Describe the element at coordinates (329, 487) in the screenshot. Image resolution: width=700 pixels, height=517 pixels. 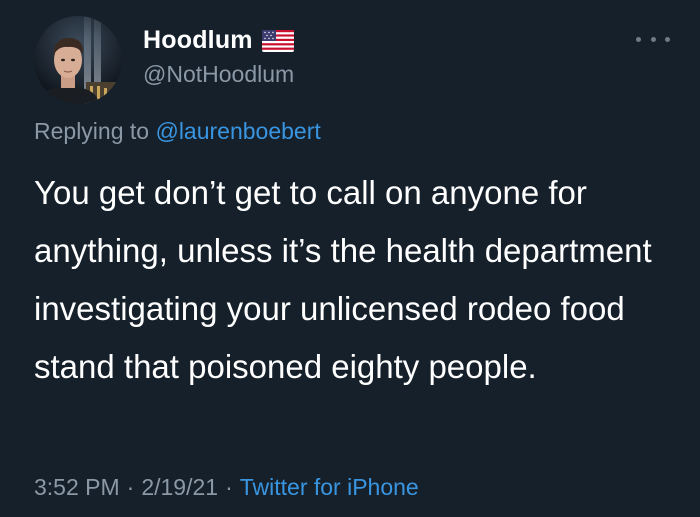
I see `tweet-source-link: Twitter for iPhone` at that location.